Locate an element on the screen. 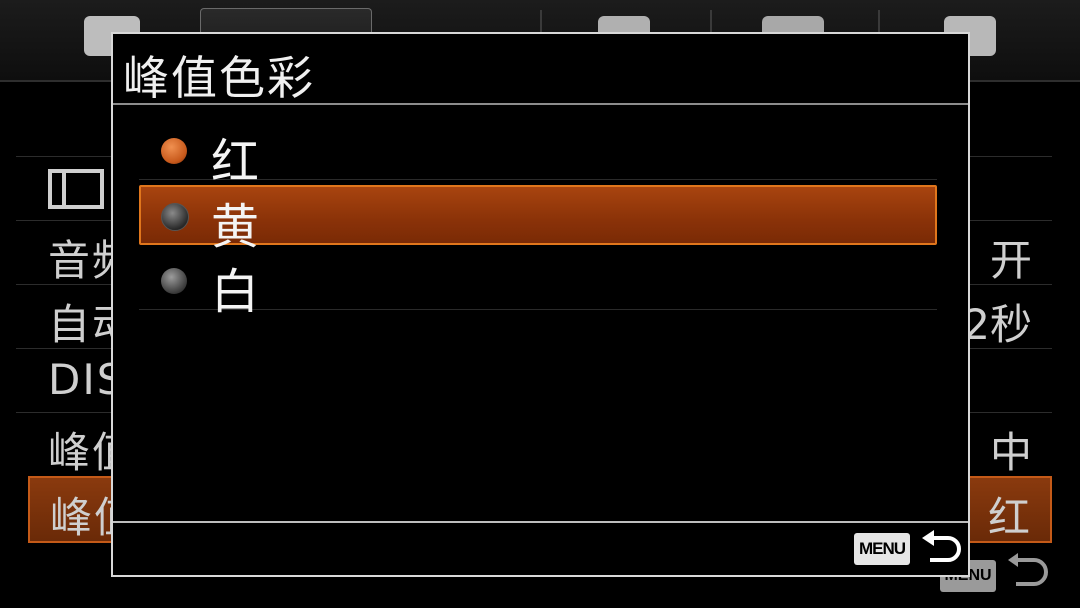 Image resolution: width=1080 pixels, height=608 pixels. menu-row-value: 中 is located at coordinates (1010, 452).